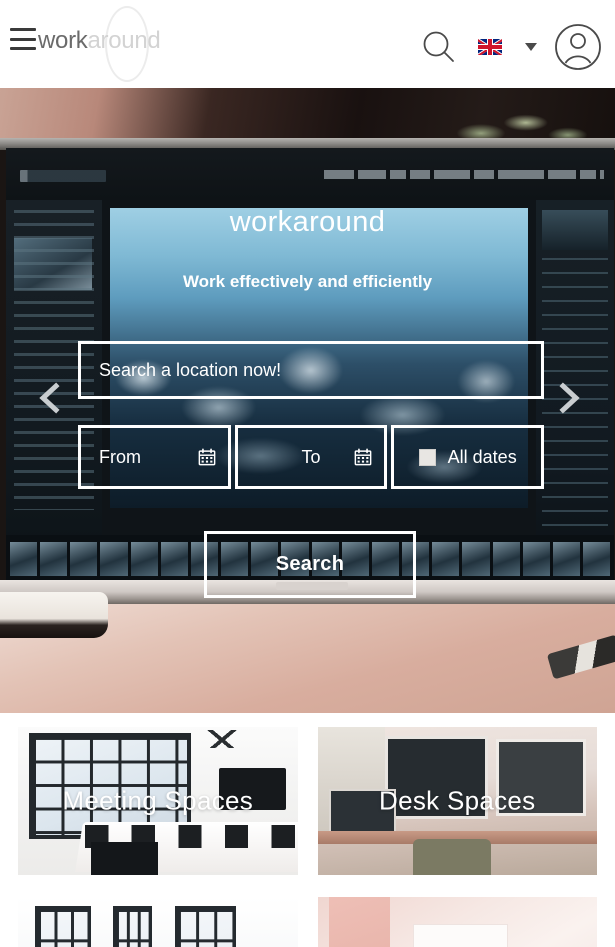 This screenshot has width=615, height=947. I want to click on site-header: workaround, so click(307, 44).